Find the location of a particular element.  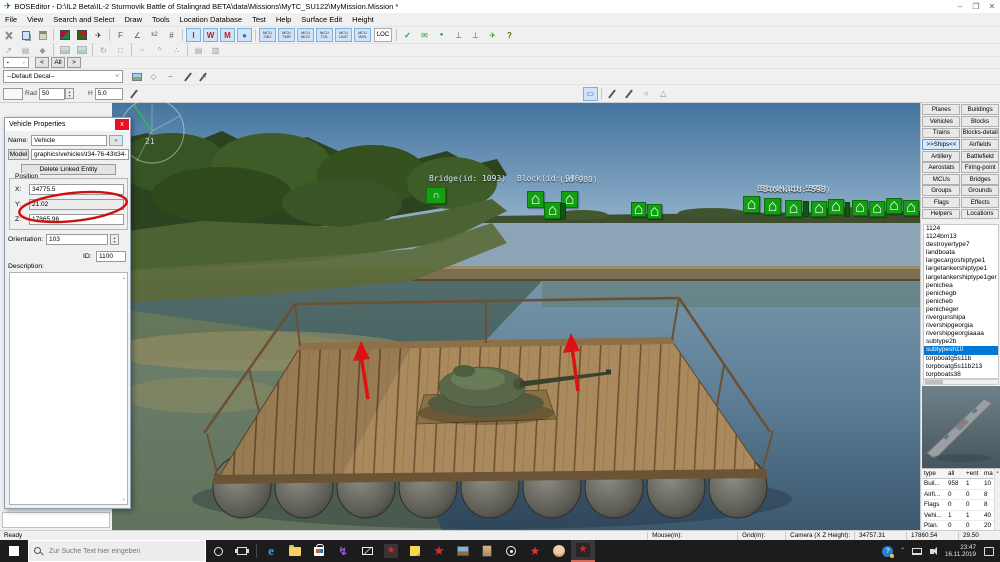

droplet-button: ○ is located at coordinates (646, 93).